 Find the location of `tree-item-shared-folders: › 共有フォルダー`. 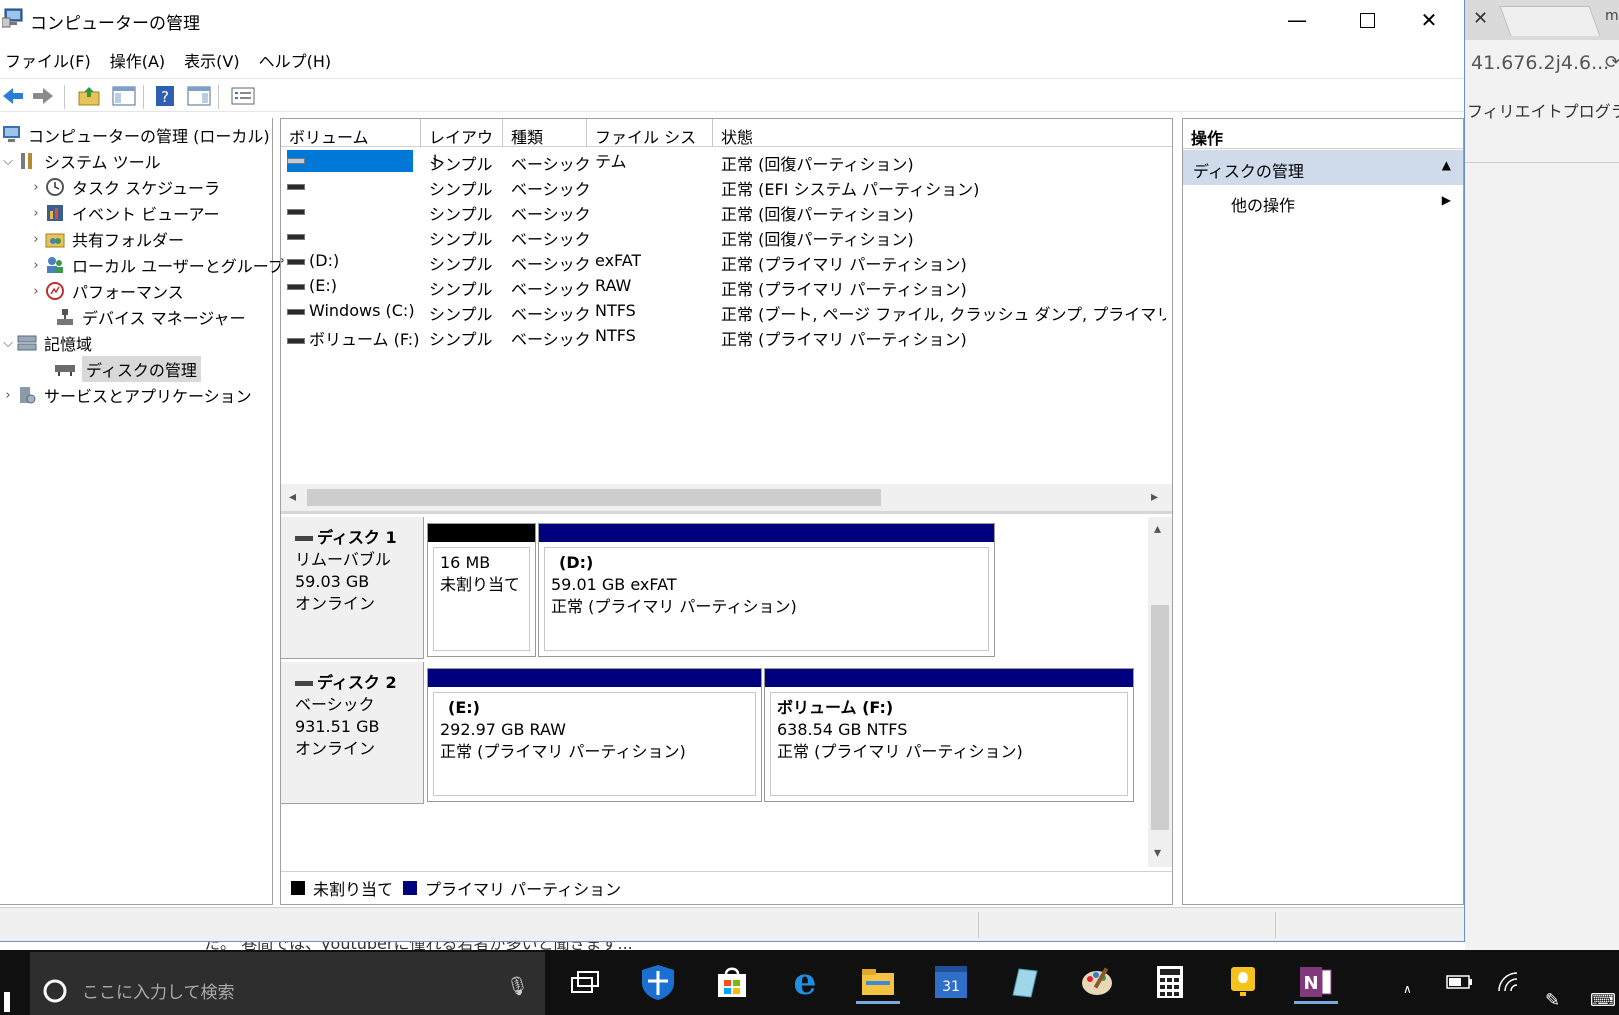

tree-item-shared-folders: › 共有フォルダー is located at coordinates (106, 239).